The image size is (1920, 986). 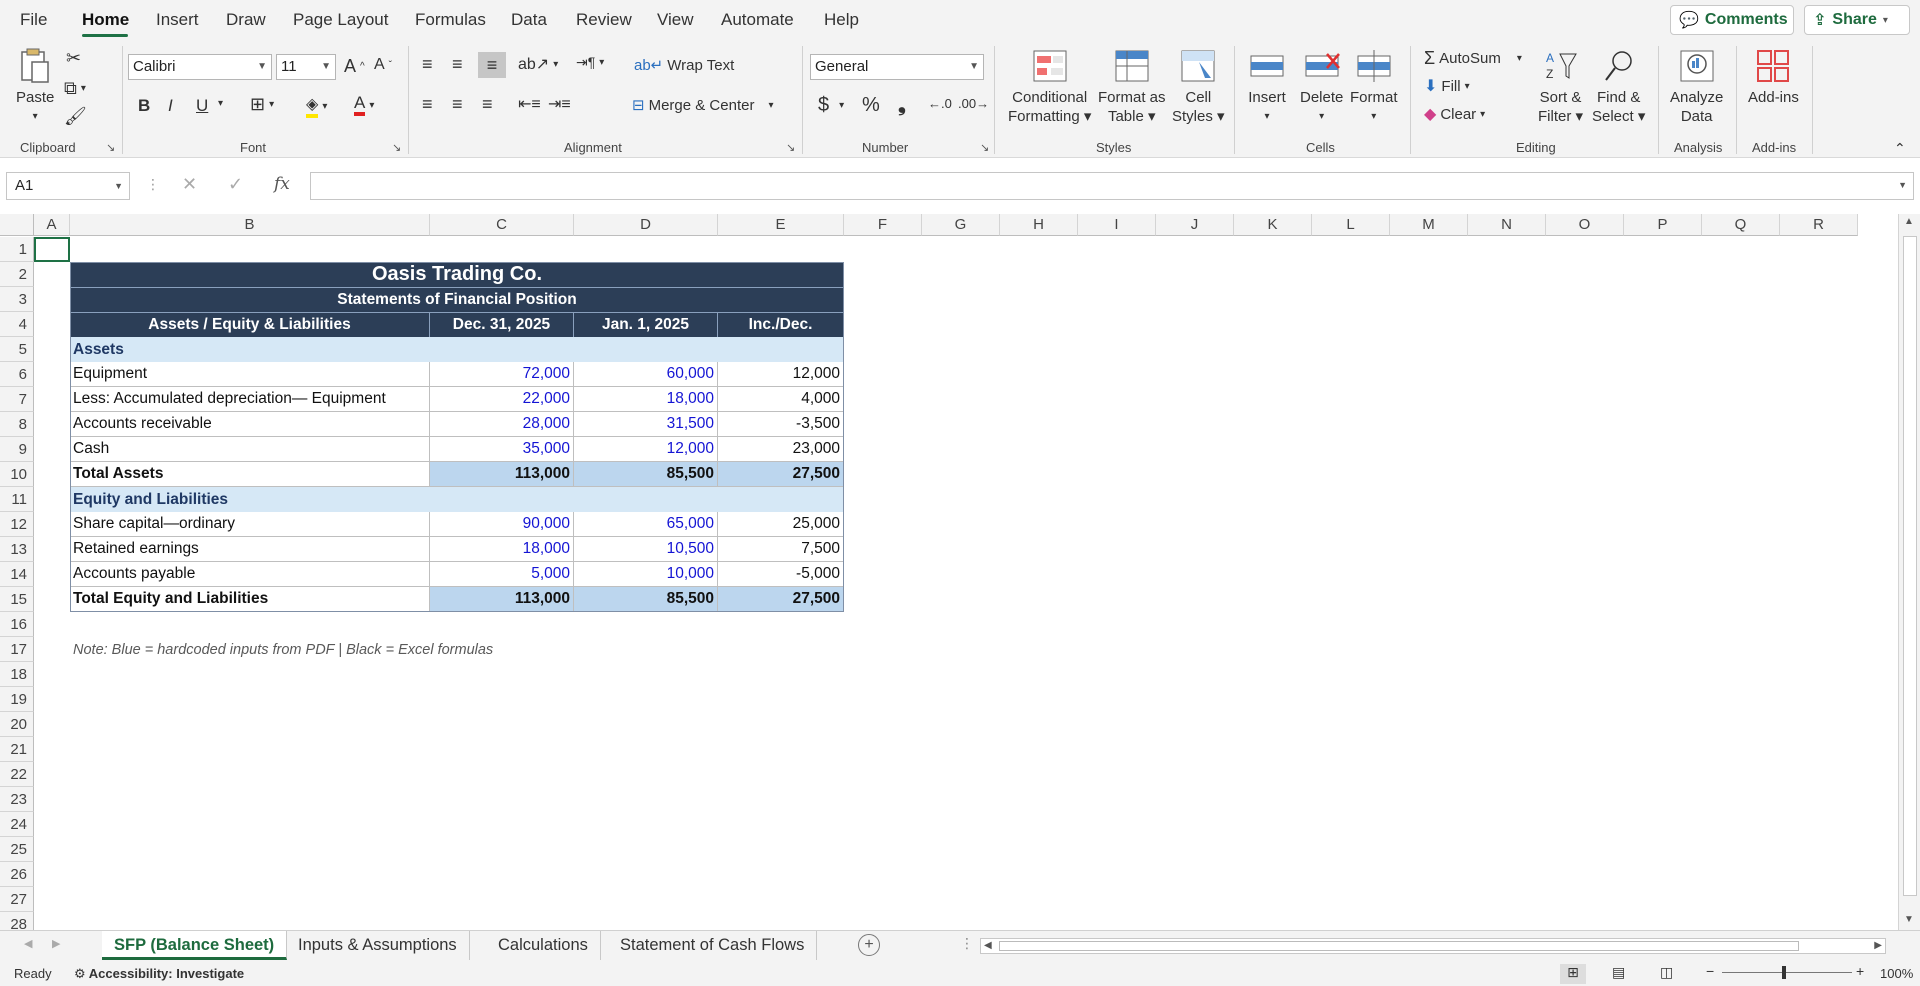 I want to click on row-header: 9, so click(x=17, y=449).